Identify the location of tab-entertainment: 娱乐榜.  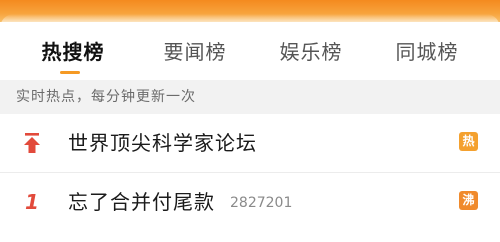
(311, 52).